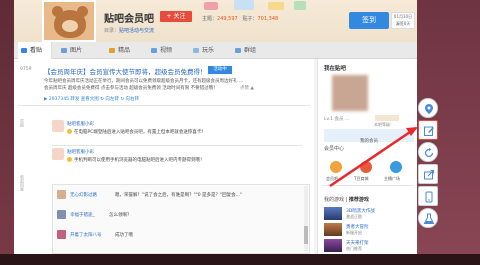 The image size is (480, 265). I want to click on post-button, so click(428, 130).